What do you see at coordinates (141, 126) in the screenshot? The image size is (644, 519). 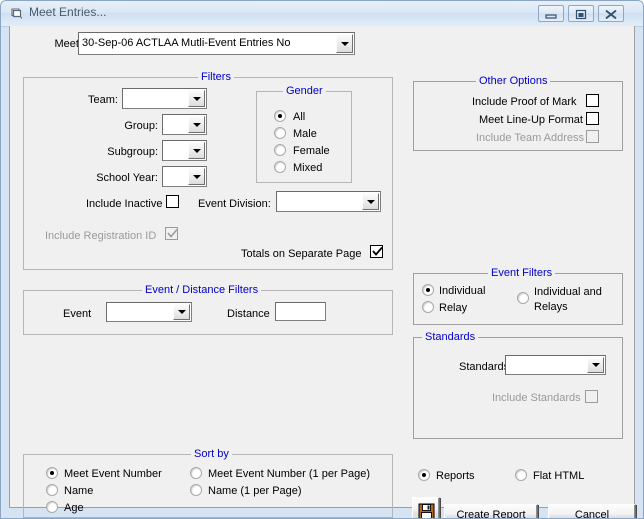 I see `group-label: Group:` at bounding box center [141, 126].